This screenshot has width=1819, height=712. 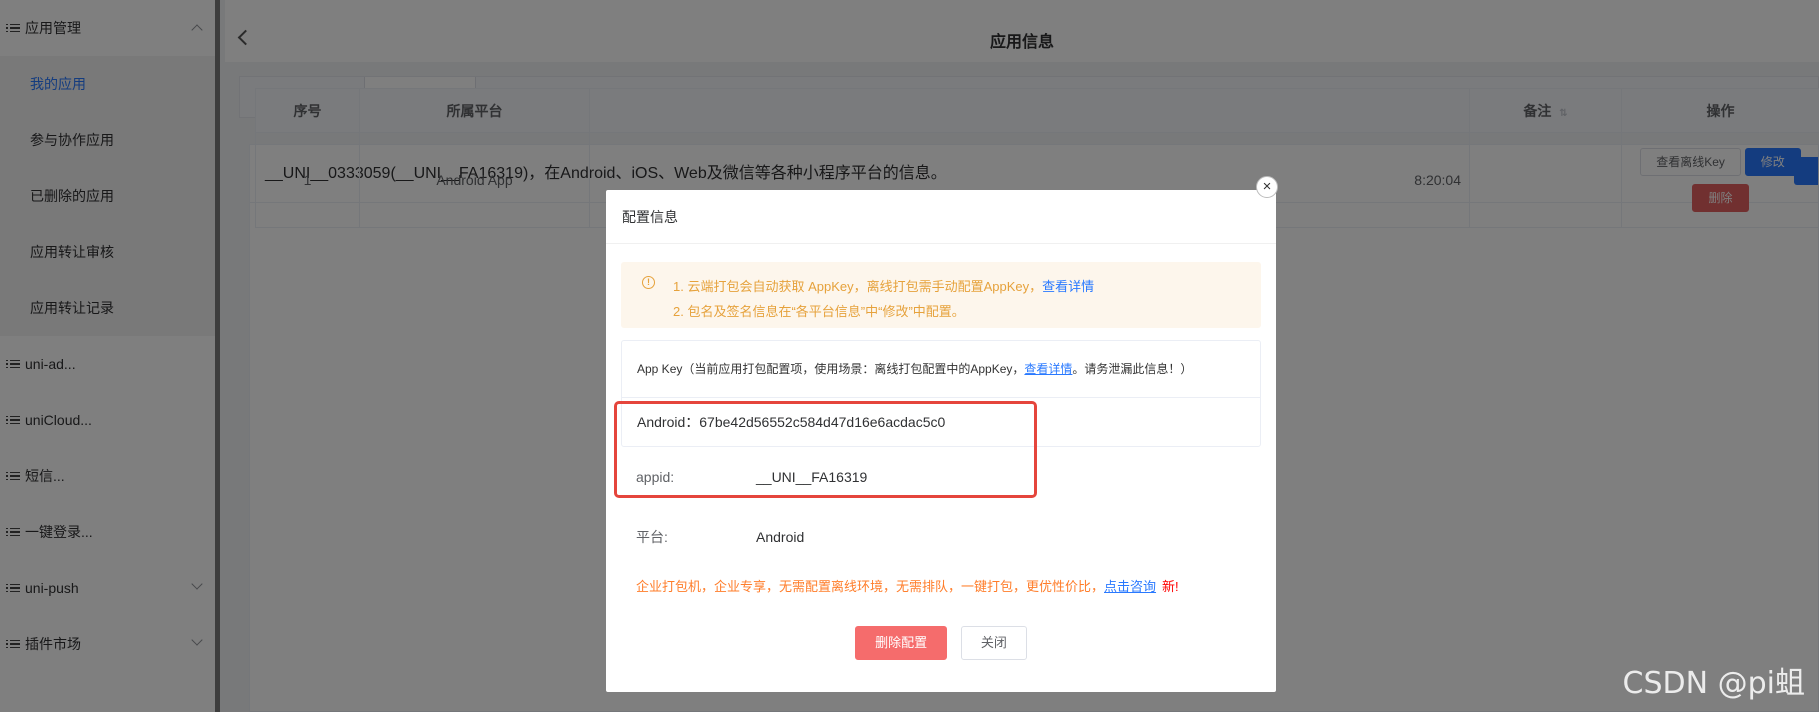 What do you see at coordinates (1068, 286) in the screenshot?
I see `notice-details-link: 查看详情` at bounding box center [1068, 286].